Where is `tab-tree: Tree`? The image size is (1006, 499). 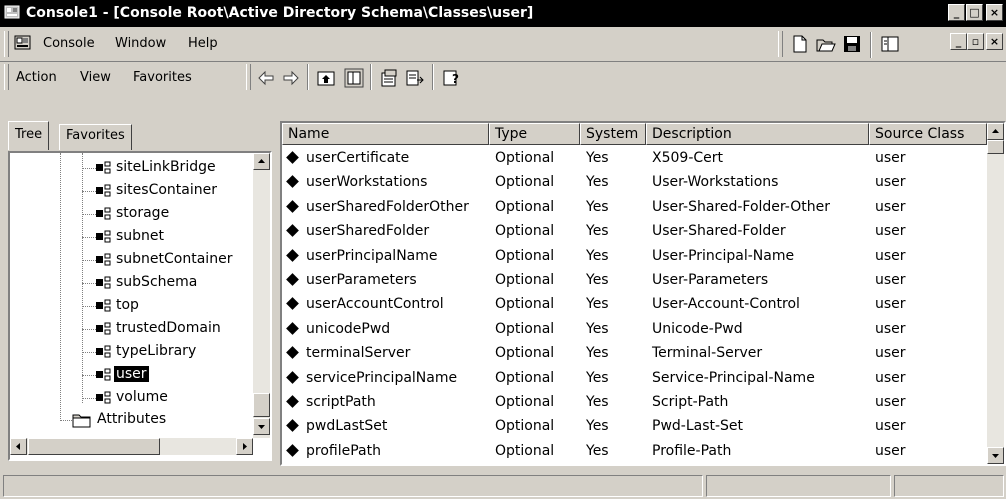 tab-tree: Tree is located at coordinates (29, 135).